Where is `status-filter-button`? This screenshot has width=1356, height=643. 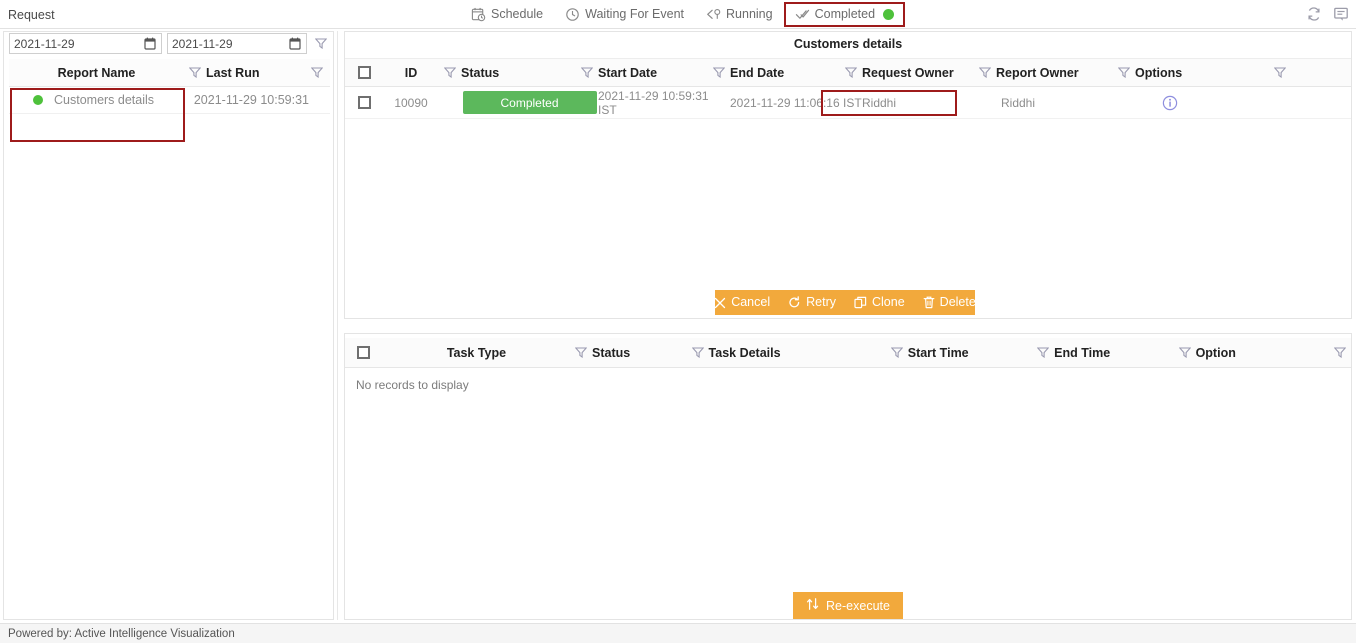 status-filter-button is located at coordinates (587, 73).